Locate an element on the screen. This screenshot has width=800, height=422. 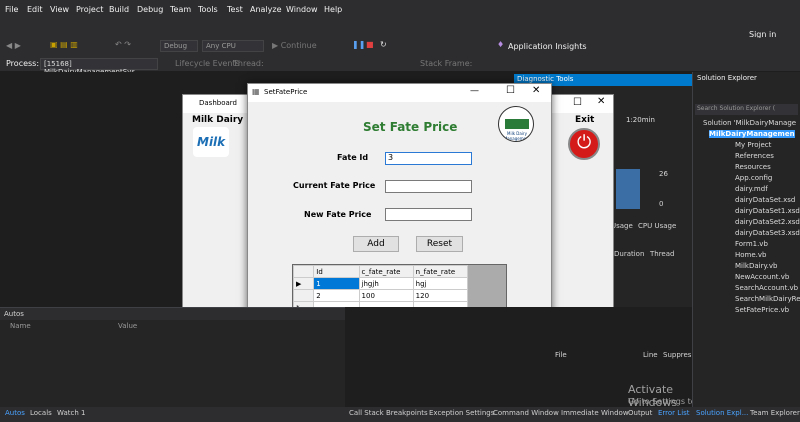
restart-icon: ↻ is located at coordinates (383, 44).